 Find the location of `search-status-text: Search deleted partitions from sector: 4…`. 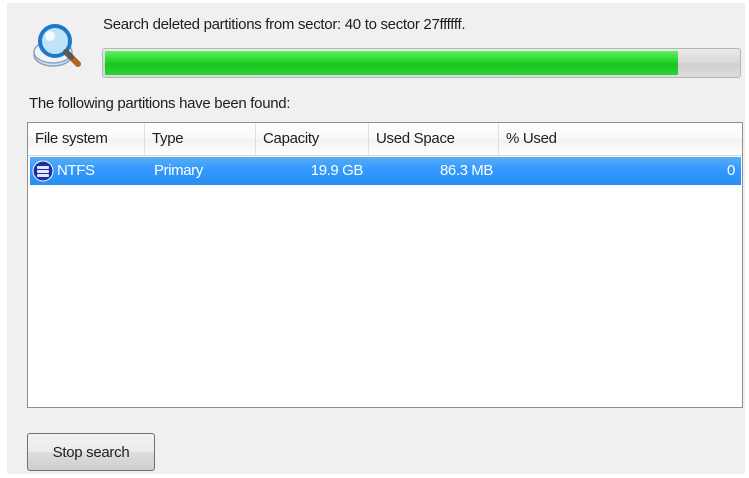

search-status-text: Search deleted partitions from sector: 4… is located at coordinates (284, 24).